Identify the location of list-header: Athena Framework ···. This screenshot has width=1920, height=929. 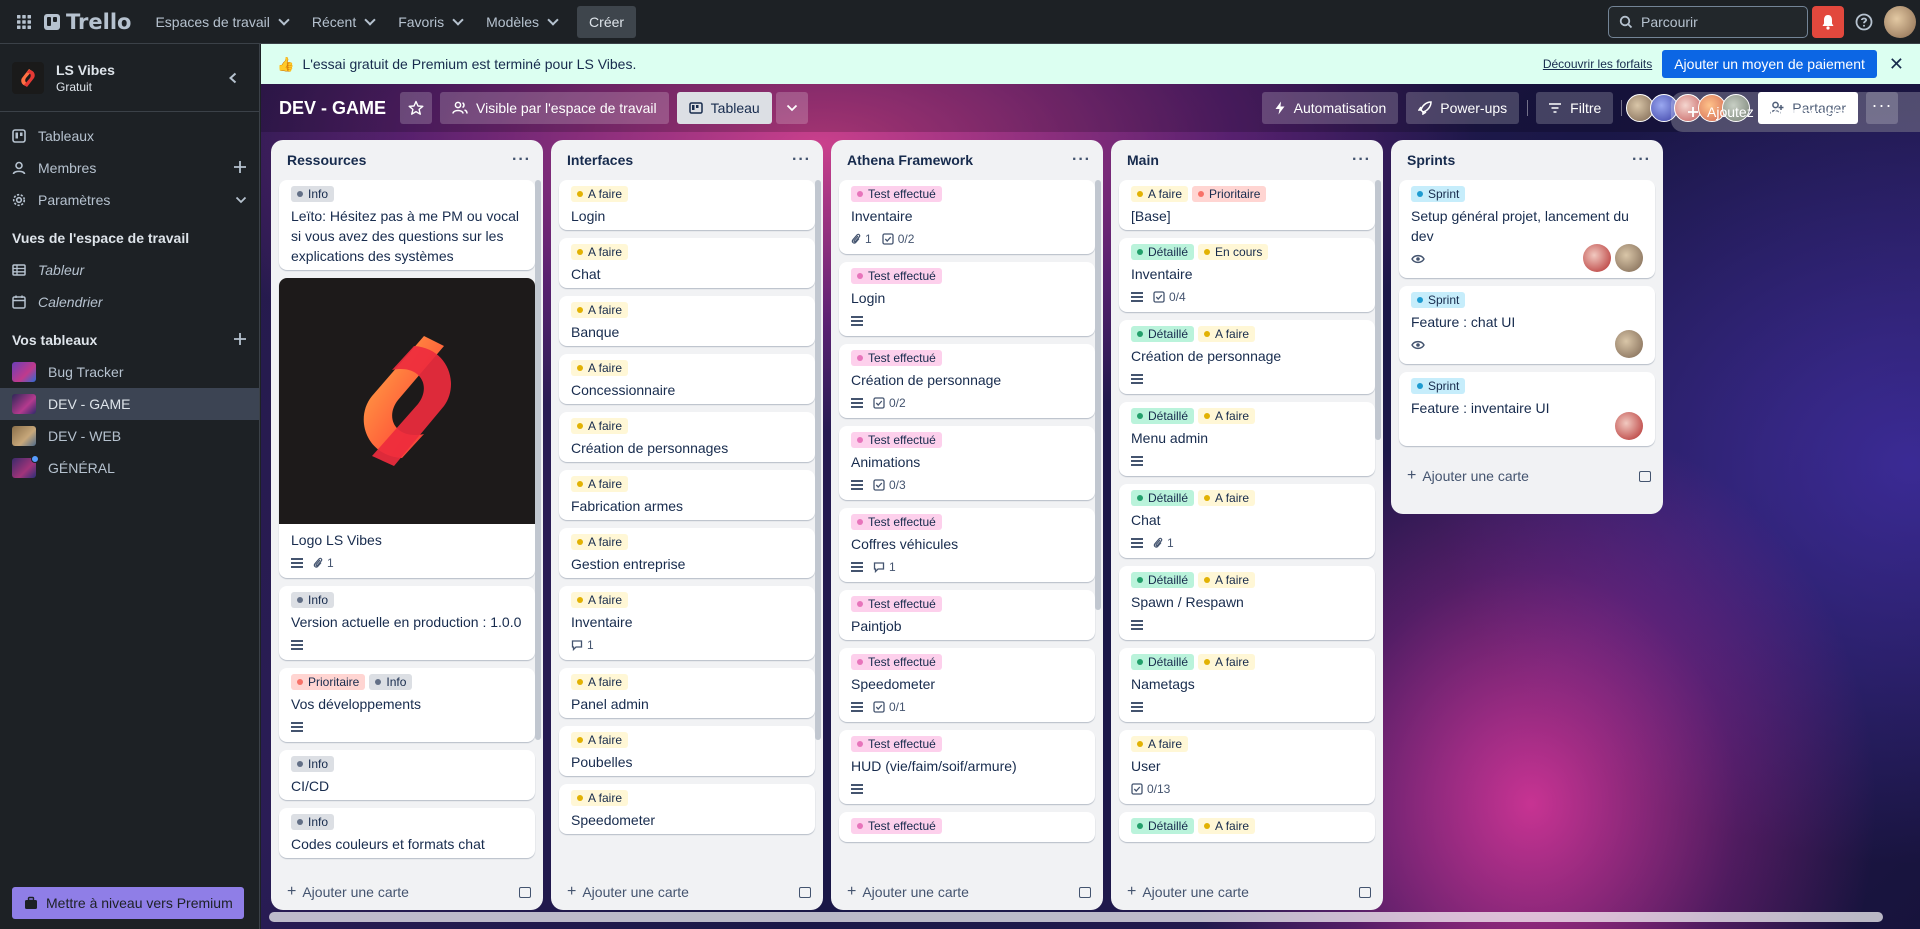
(967, 160).